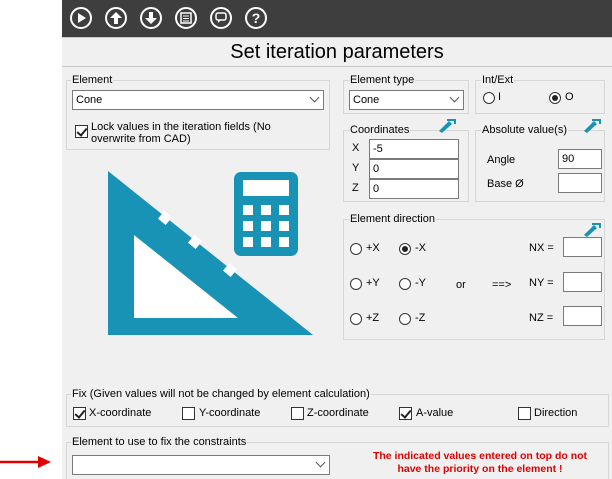  What do you see at coordinates (541, 283) in the screenshot?
I see `ny-label: NY =` at bounding box center [541, 283].